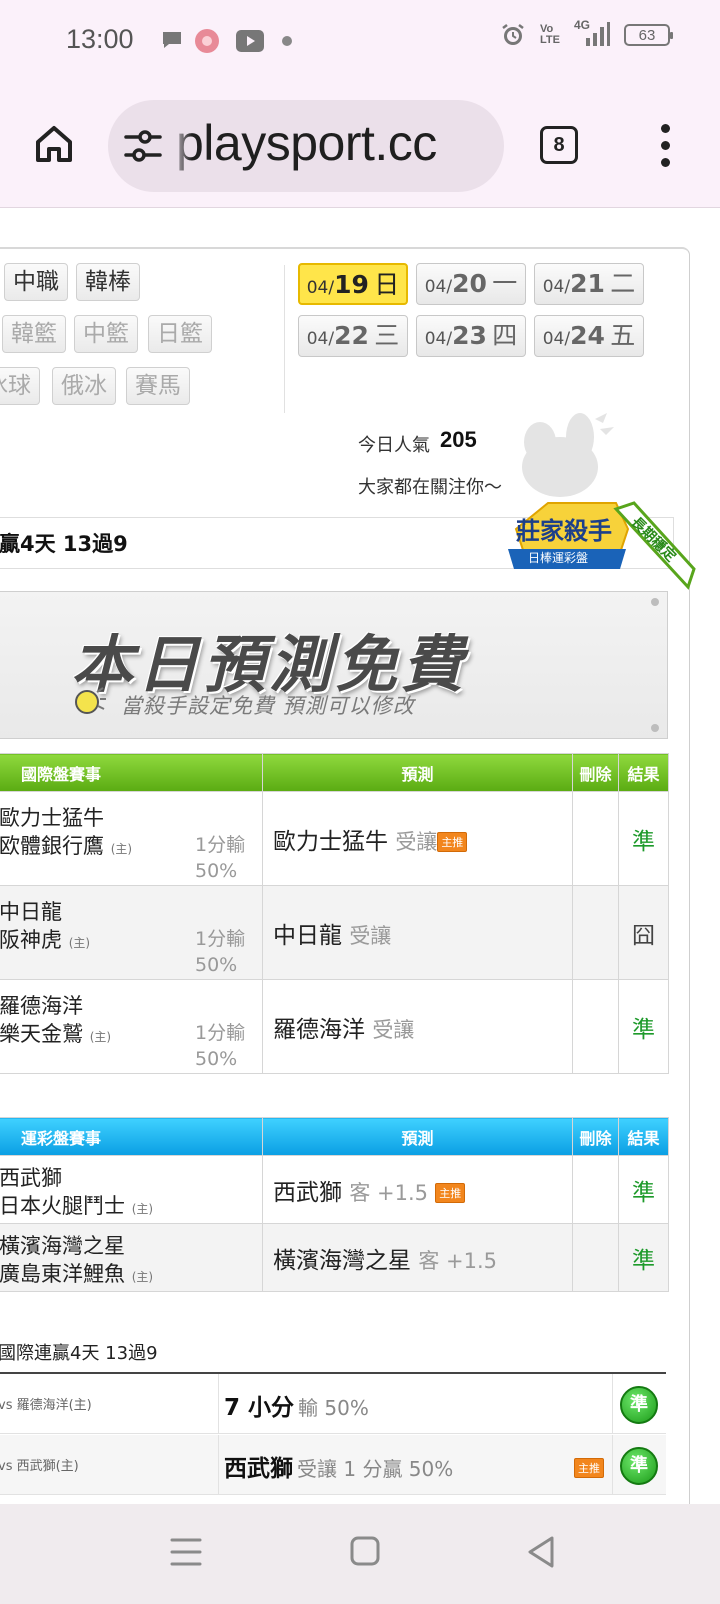  What do you see at coordinates (181, 146) in the screenshot?
I see `url-fade` at bounding box center [181, 146].